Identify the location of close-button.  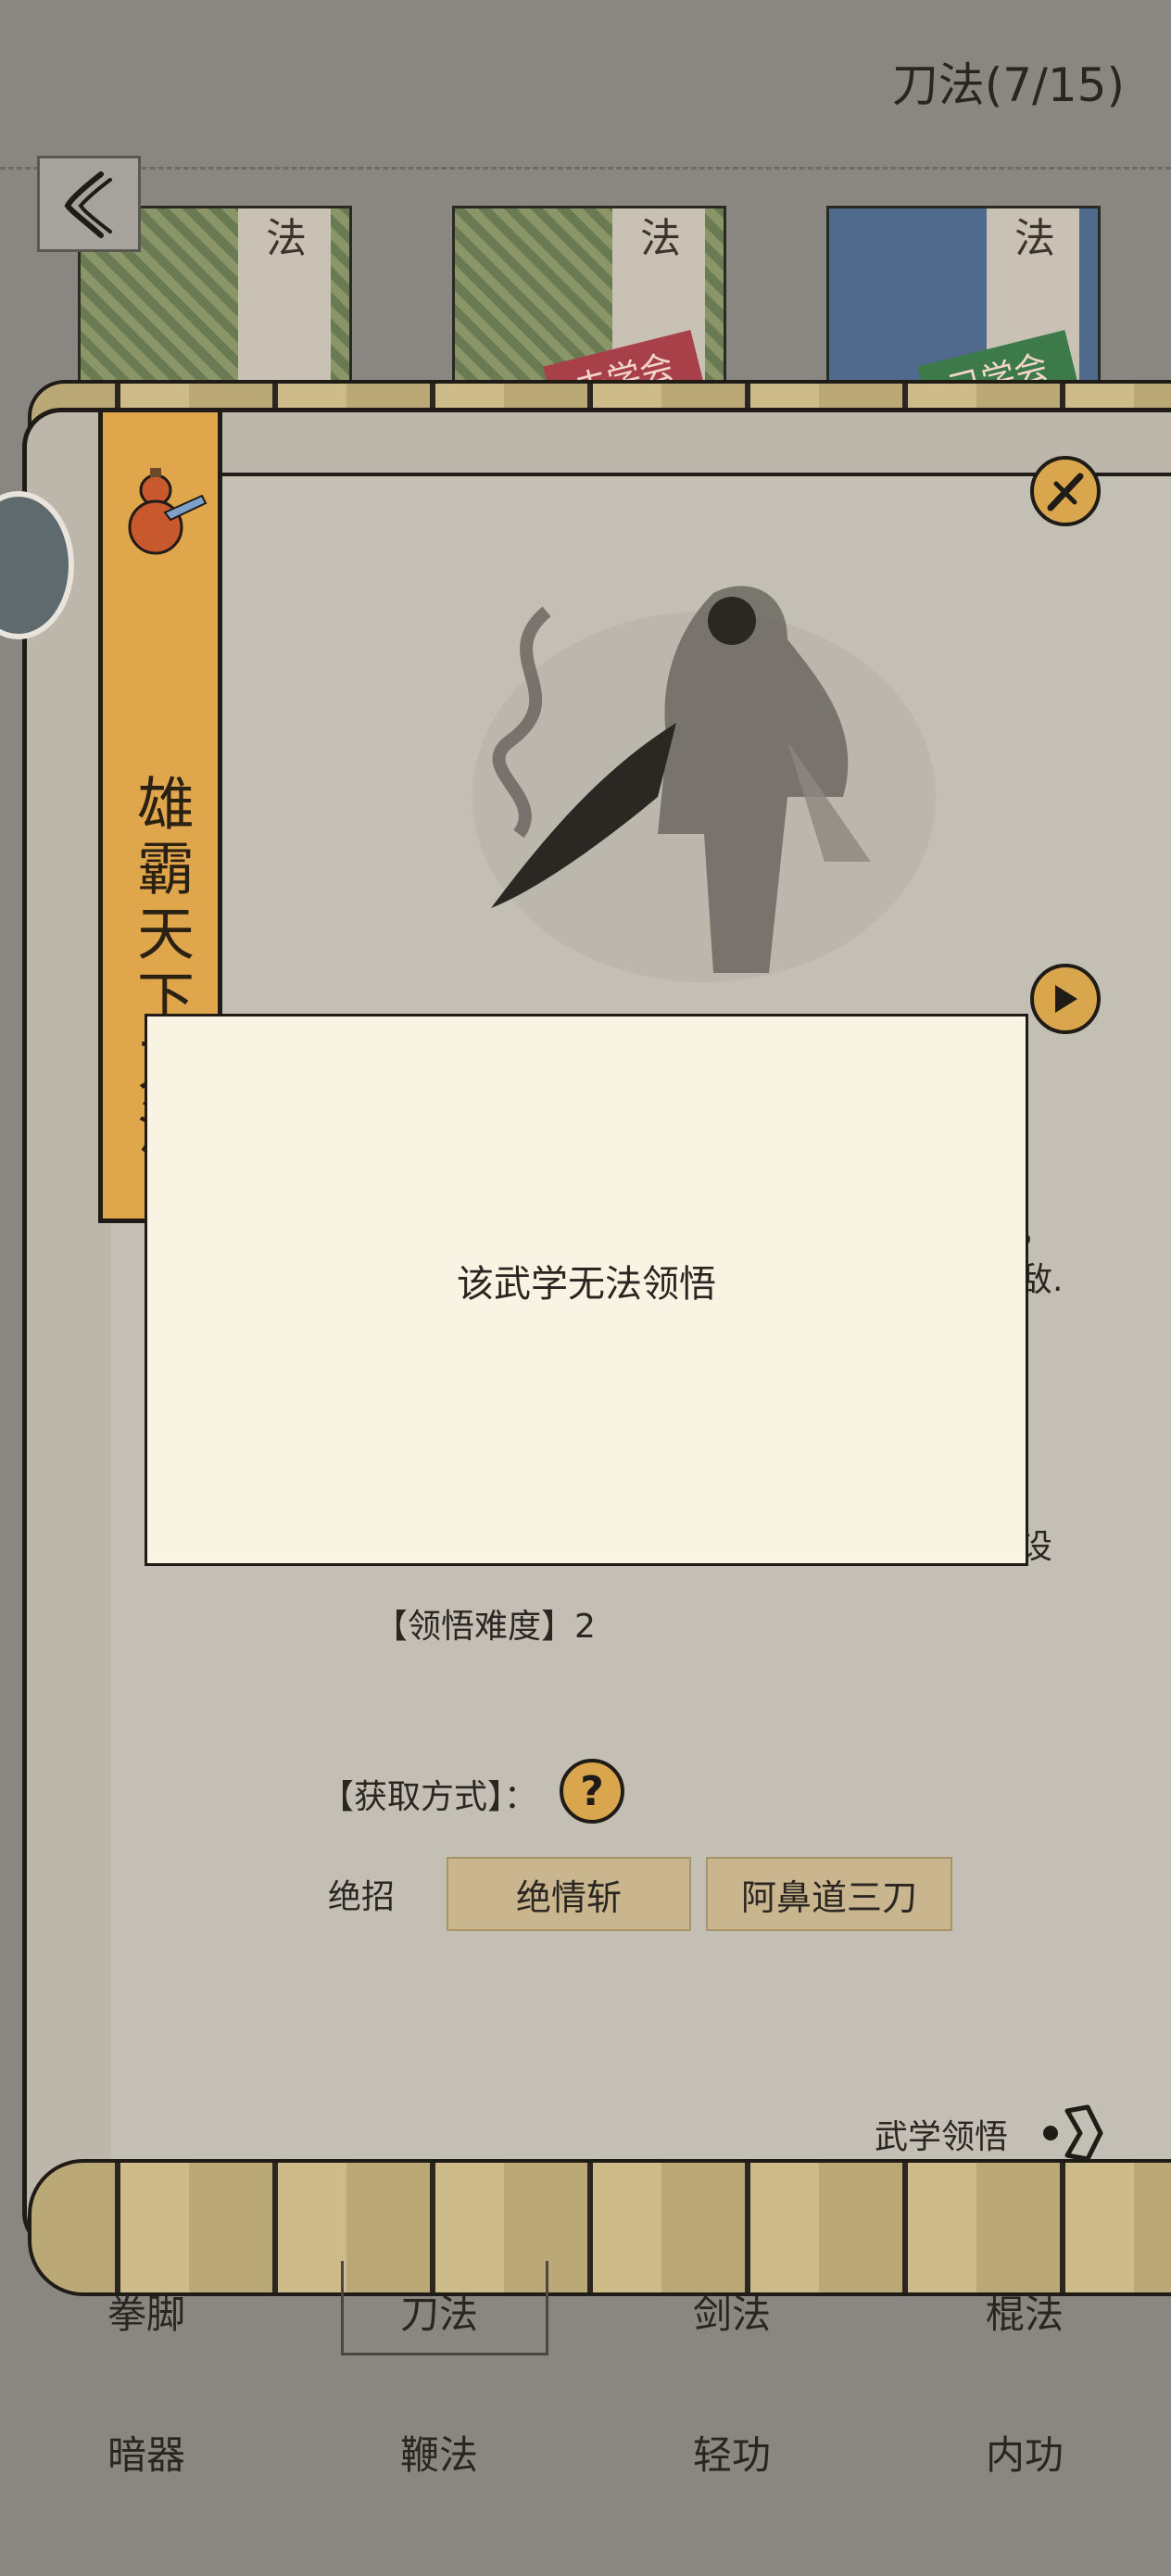
(1066, 491).